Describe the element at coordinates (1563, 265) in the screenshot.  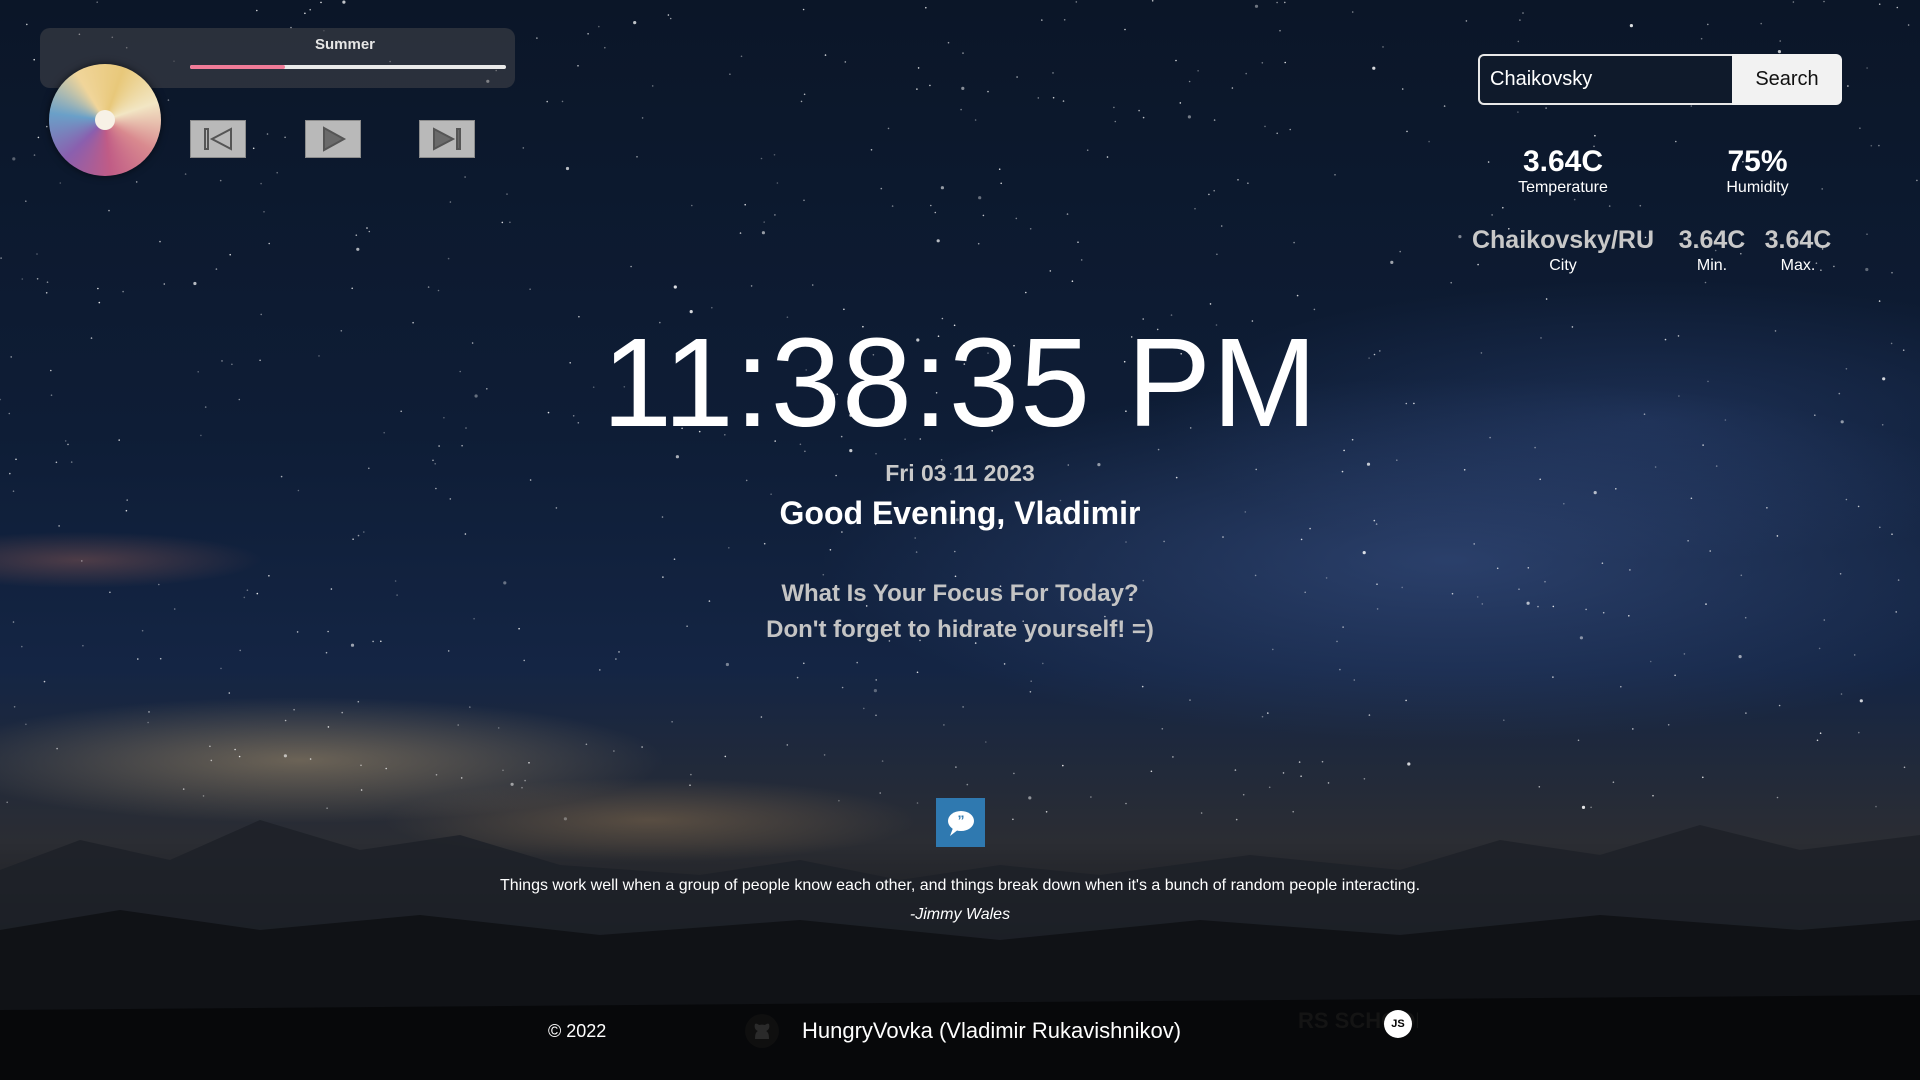
I see `city-label: City` at that location.